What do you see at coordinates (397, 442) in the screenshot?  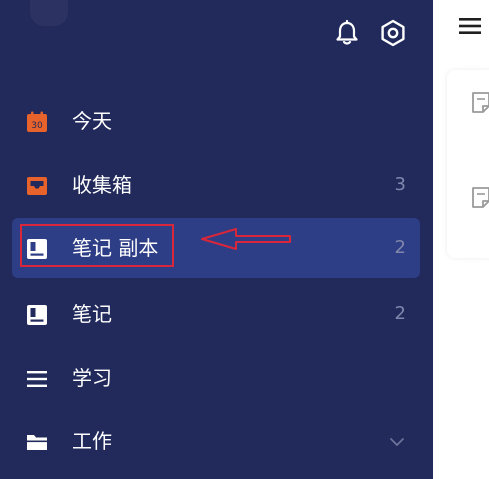 I see `chevron-down-icon` at bounding box center [397, 442].